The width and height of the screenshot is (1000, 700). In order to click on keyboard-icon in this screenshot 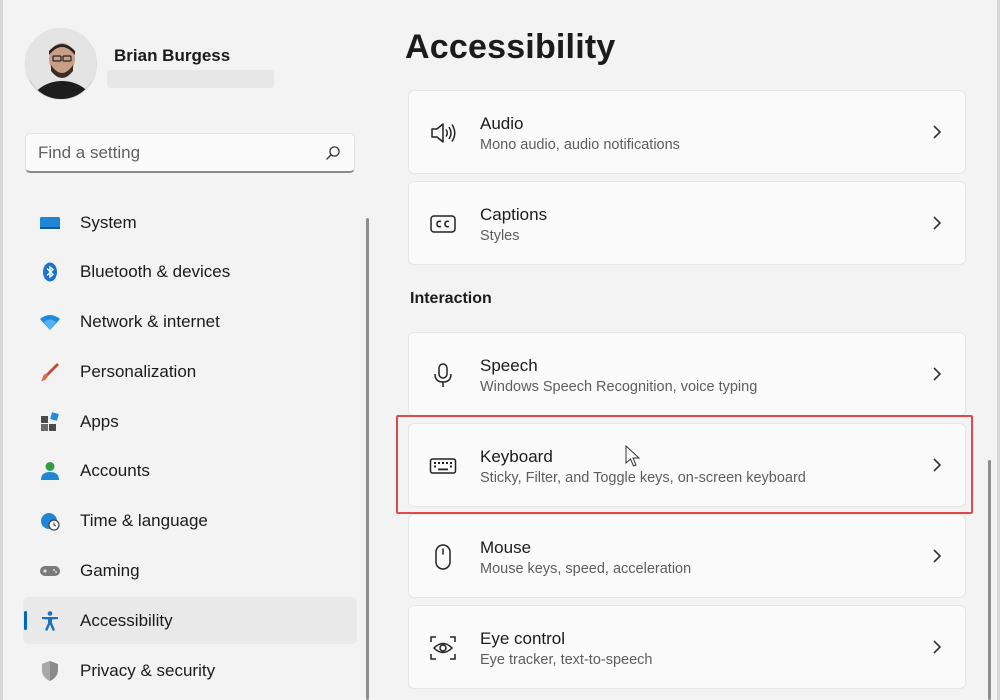, I will do `click(443, 466)`.